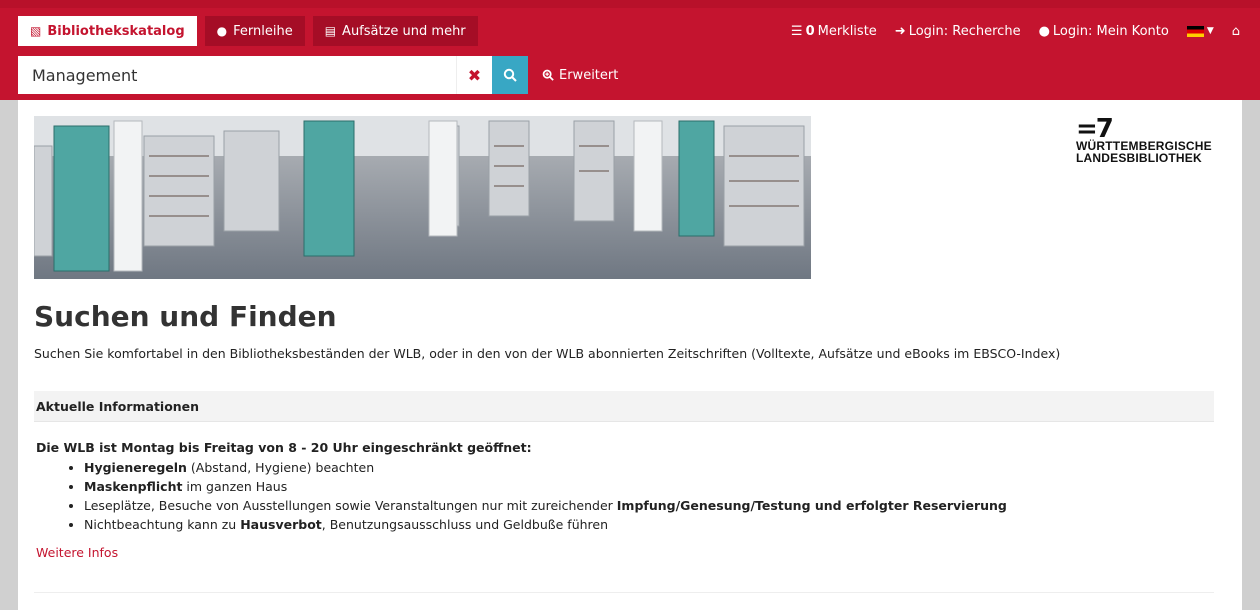  I want to click on search-row: ✖ Erweitert, so click(318, 75).